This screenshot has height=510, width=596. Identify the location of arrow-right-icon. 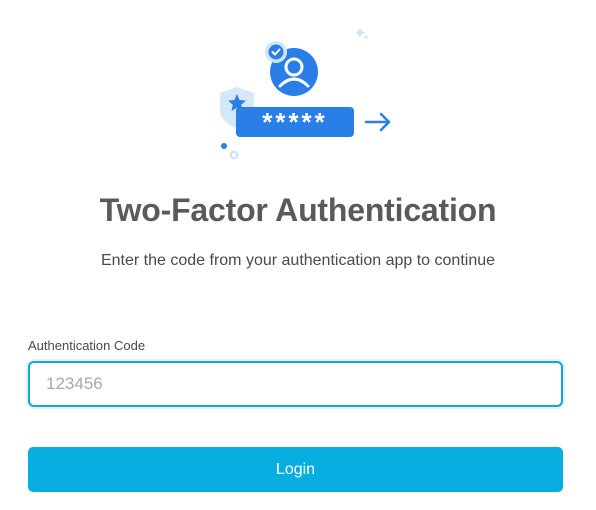
(377, 122).